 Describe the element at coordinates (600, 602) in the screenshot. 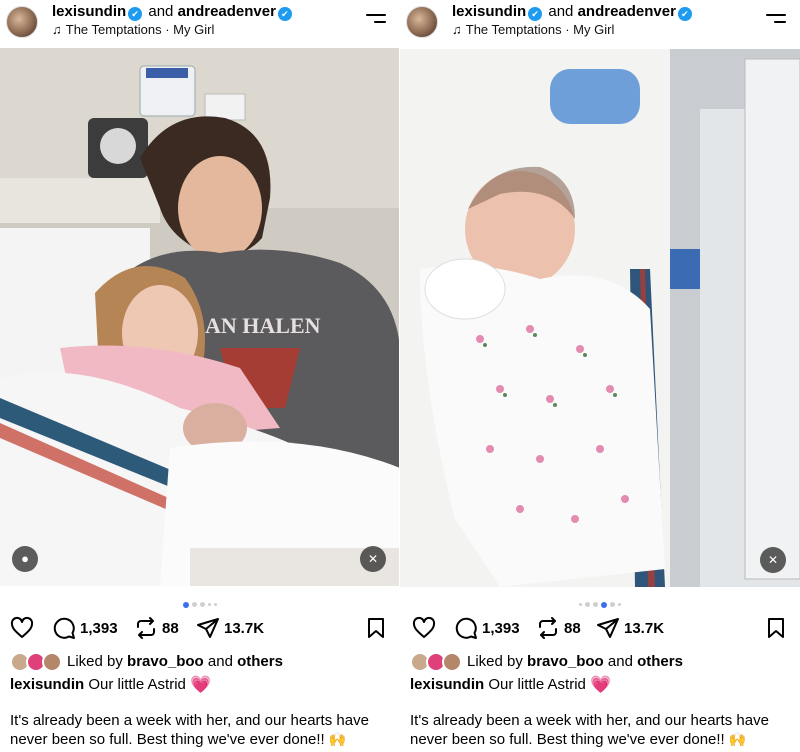

I see `carousel-indicator` at that location.